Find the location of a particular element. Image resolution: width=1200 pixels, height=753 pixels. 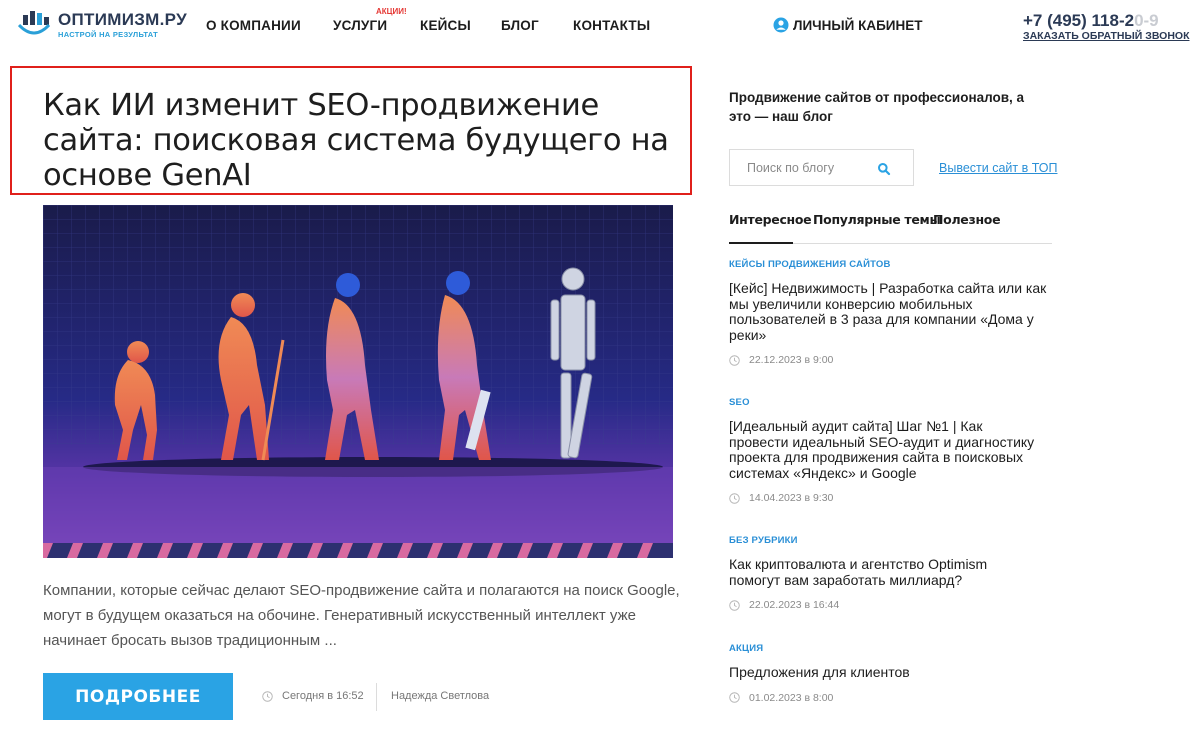

logo-name: ОПТИМИЗМ.РУ is located at coordinates (122, 19).